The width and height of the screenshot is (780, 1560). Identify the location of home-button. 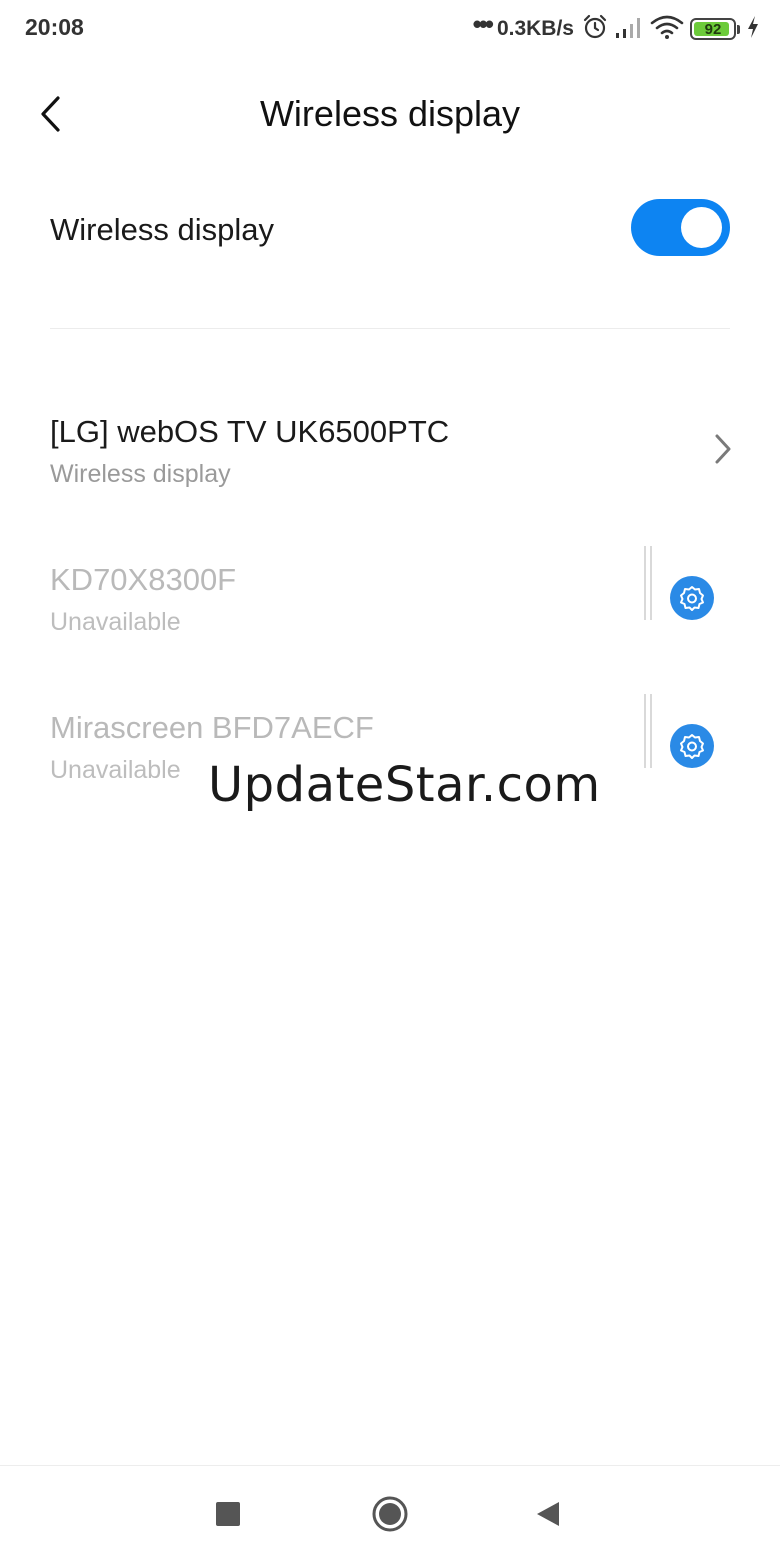
(390, 1514).